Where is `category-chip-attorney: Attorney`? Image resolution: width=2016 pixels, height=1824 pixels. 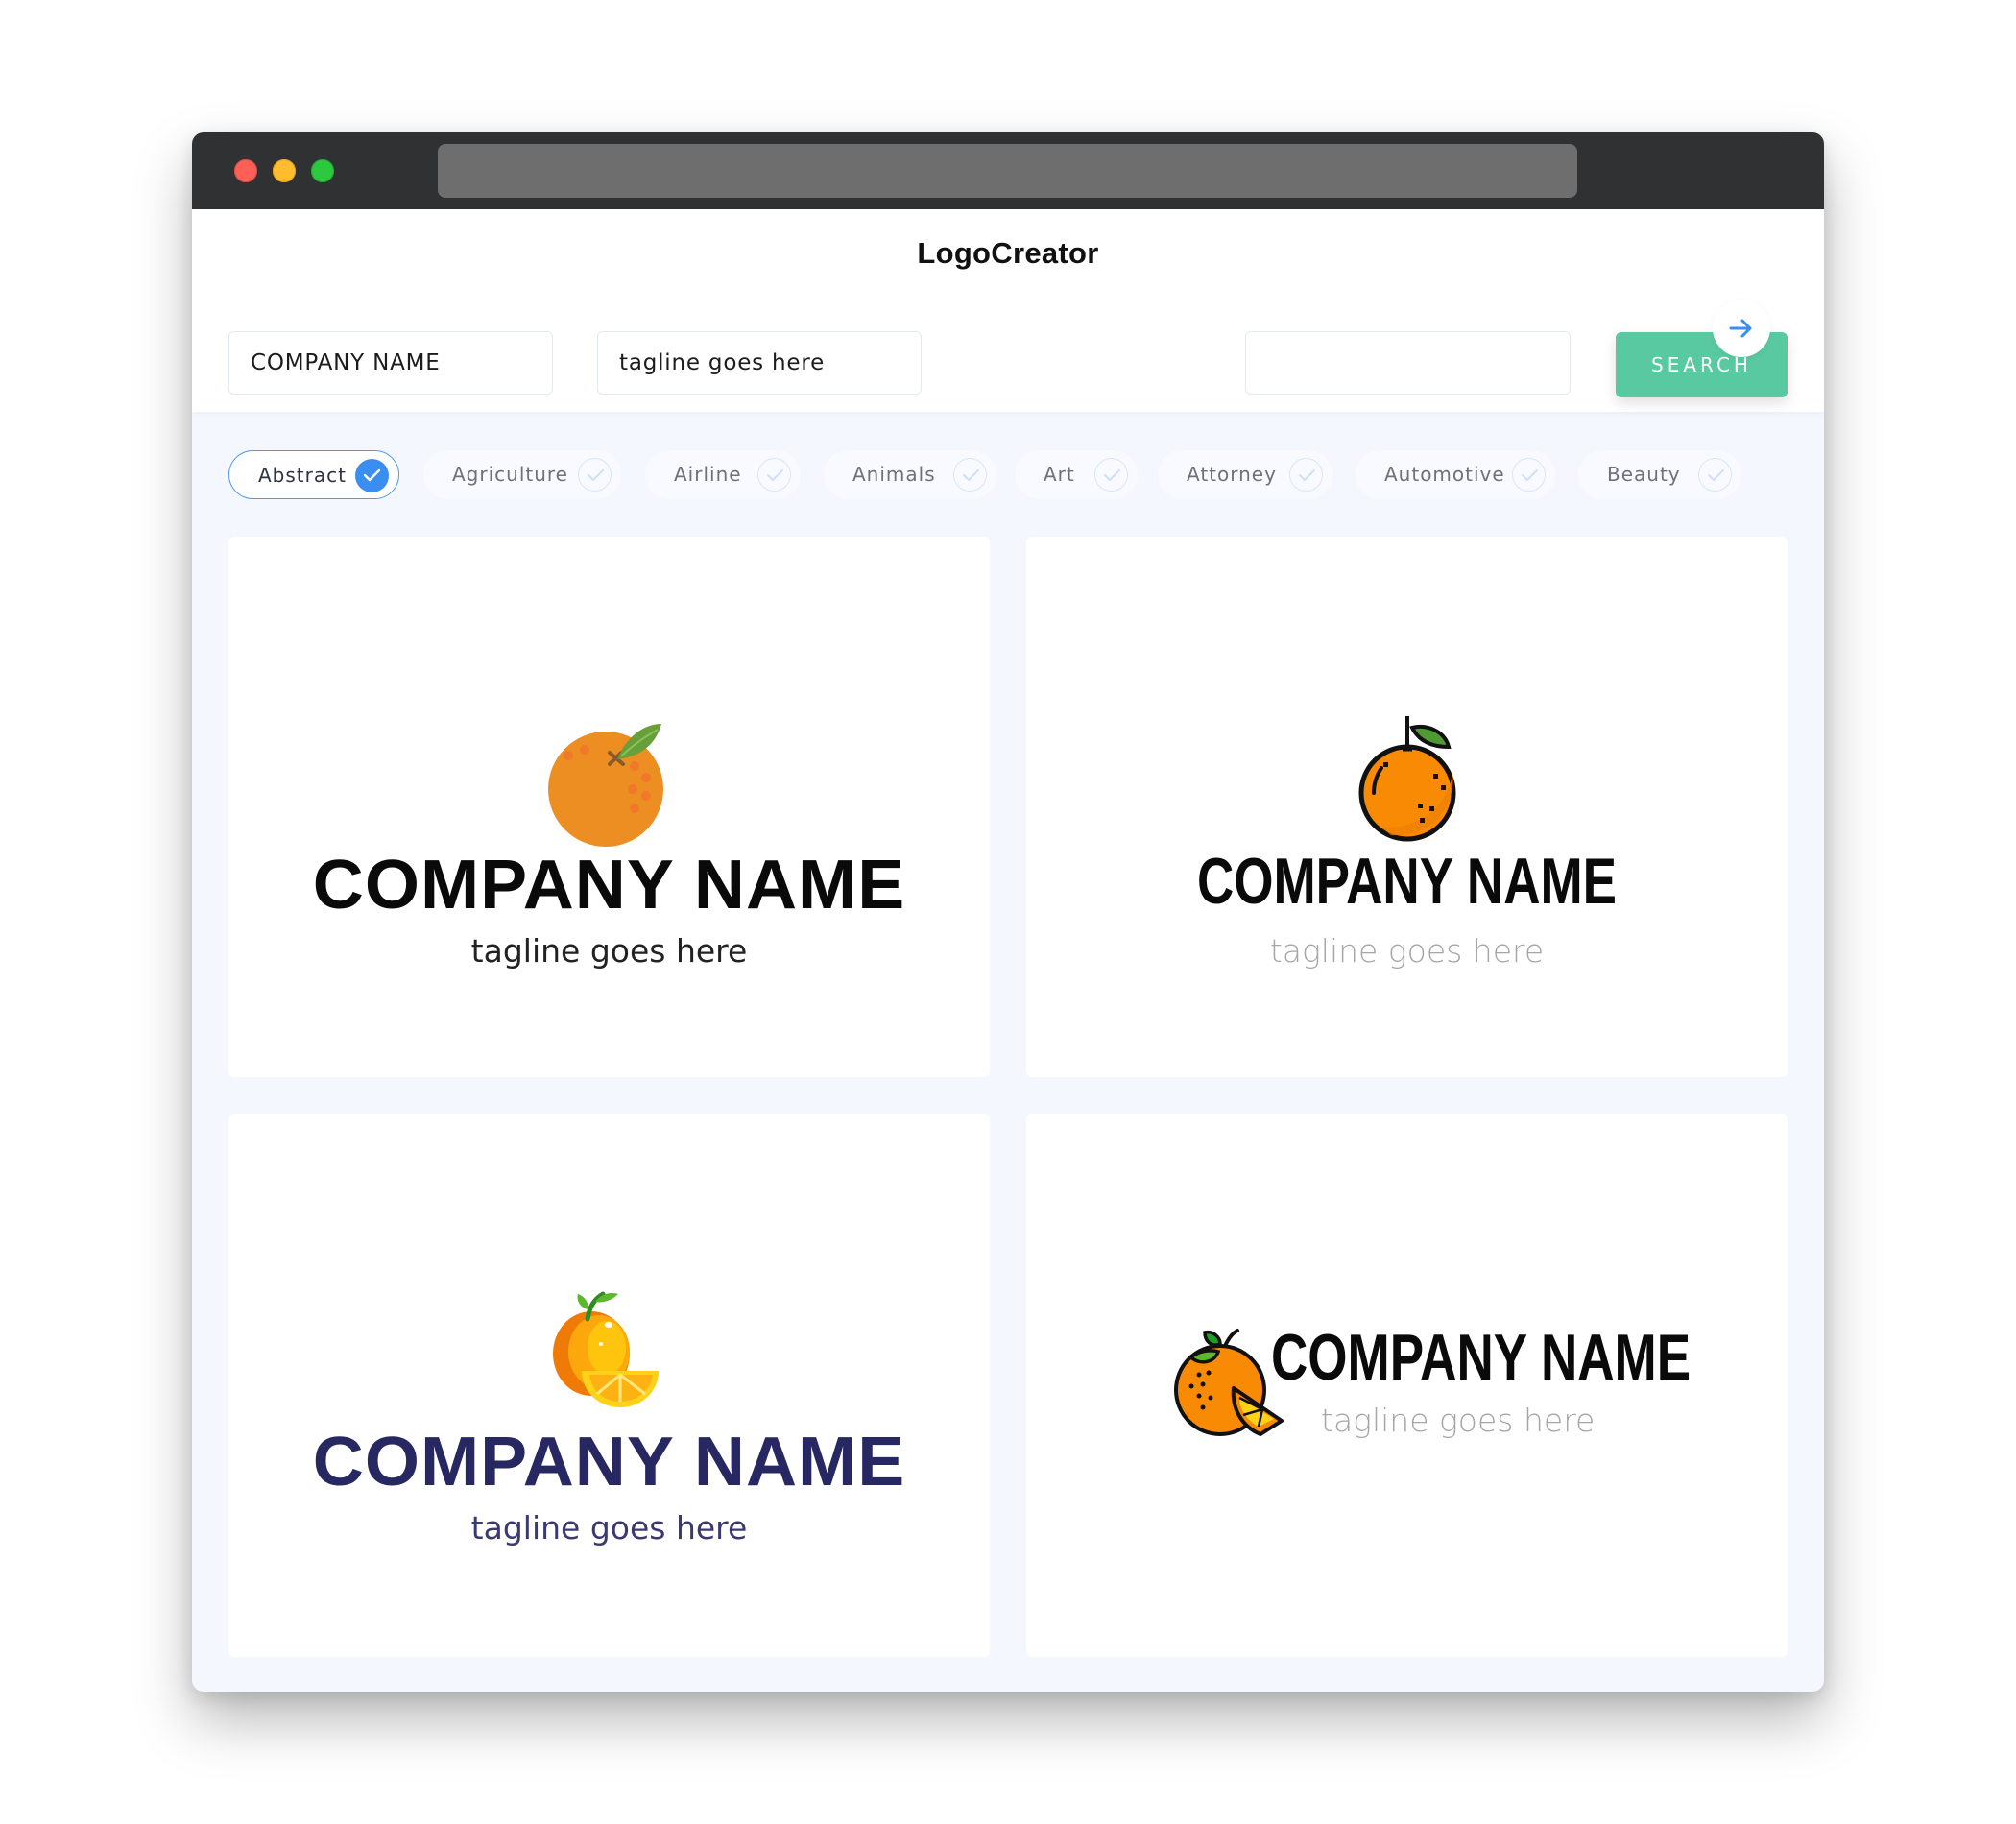 category-chip-attorney: Attorney is located at coordinates (1245, 474).